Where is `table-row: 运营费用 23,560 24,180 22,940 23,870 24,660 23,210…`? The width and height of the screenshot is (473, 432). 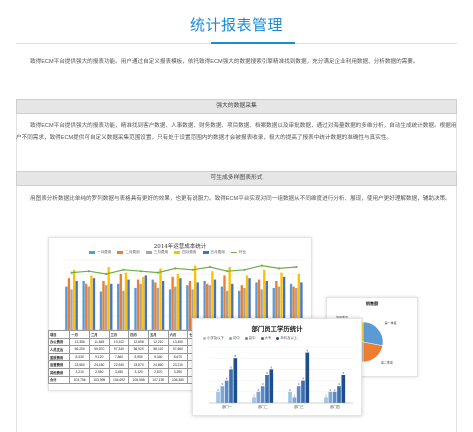 table-row: 运营费用 23,560 24,180 22,940 23,870 24,660 23,210… is located at coordinates (127, 364).